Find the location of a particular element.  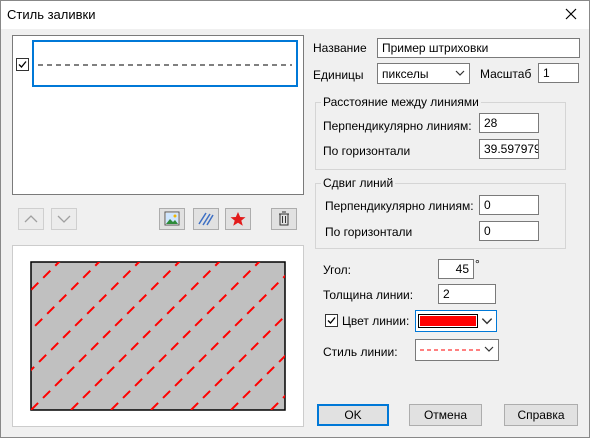

spacing-perp-label: Перпендикулярно линиям: is located at coordinates (397, 126).